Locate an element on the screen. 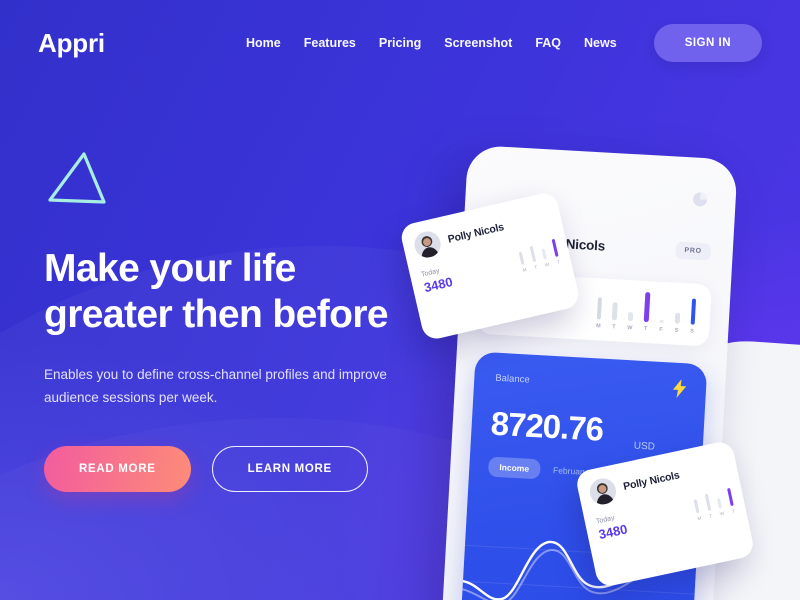 Image resolution: width=800 pixels, height=600 pixels. nav-item-home: Home is located at coordinates (263, 43).